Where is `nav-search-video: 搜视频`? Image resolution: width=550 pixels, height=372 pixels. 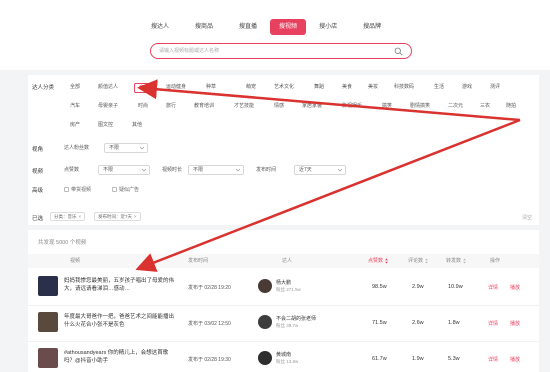 nav-search-video: 搜视频 is located at coordinates (288, 27).